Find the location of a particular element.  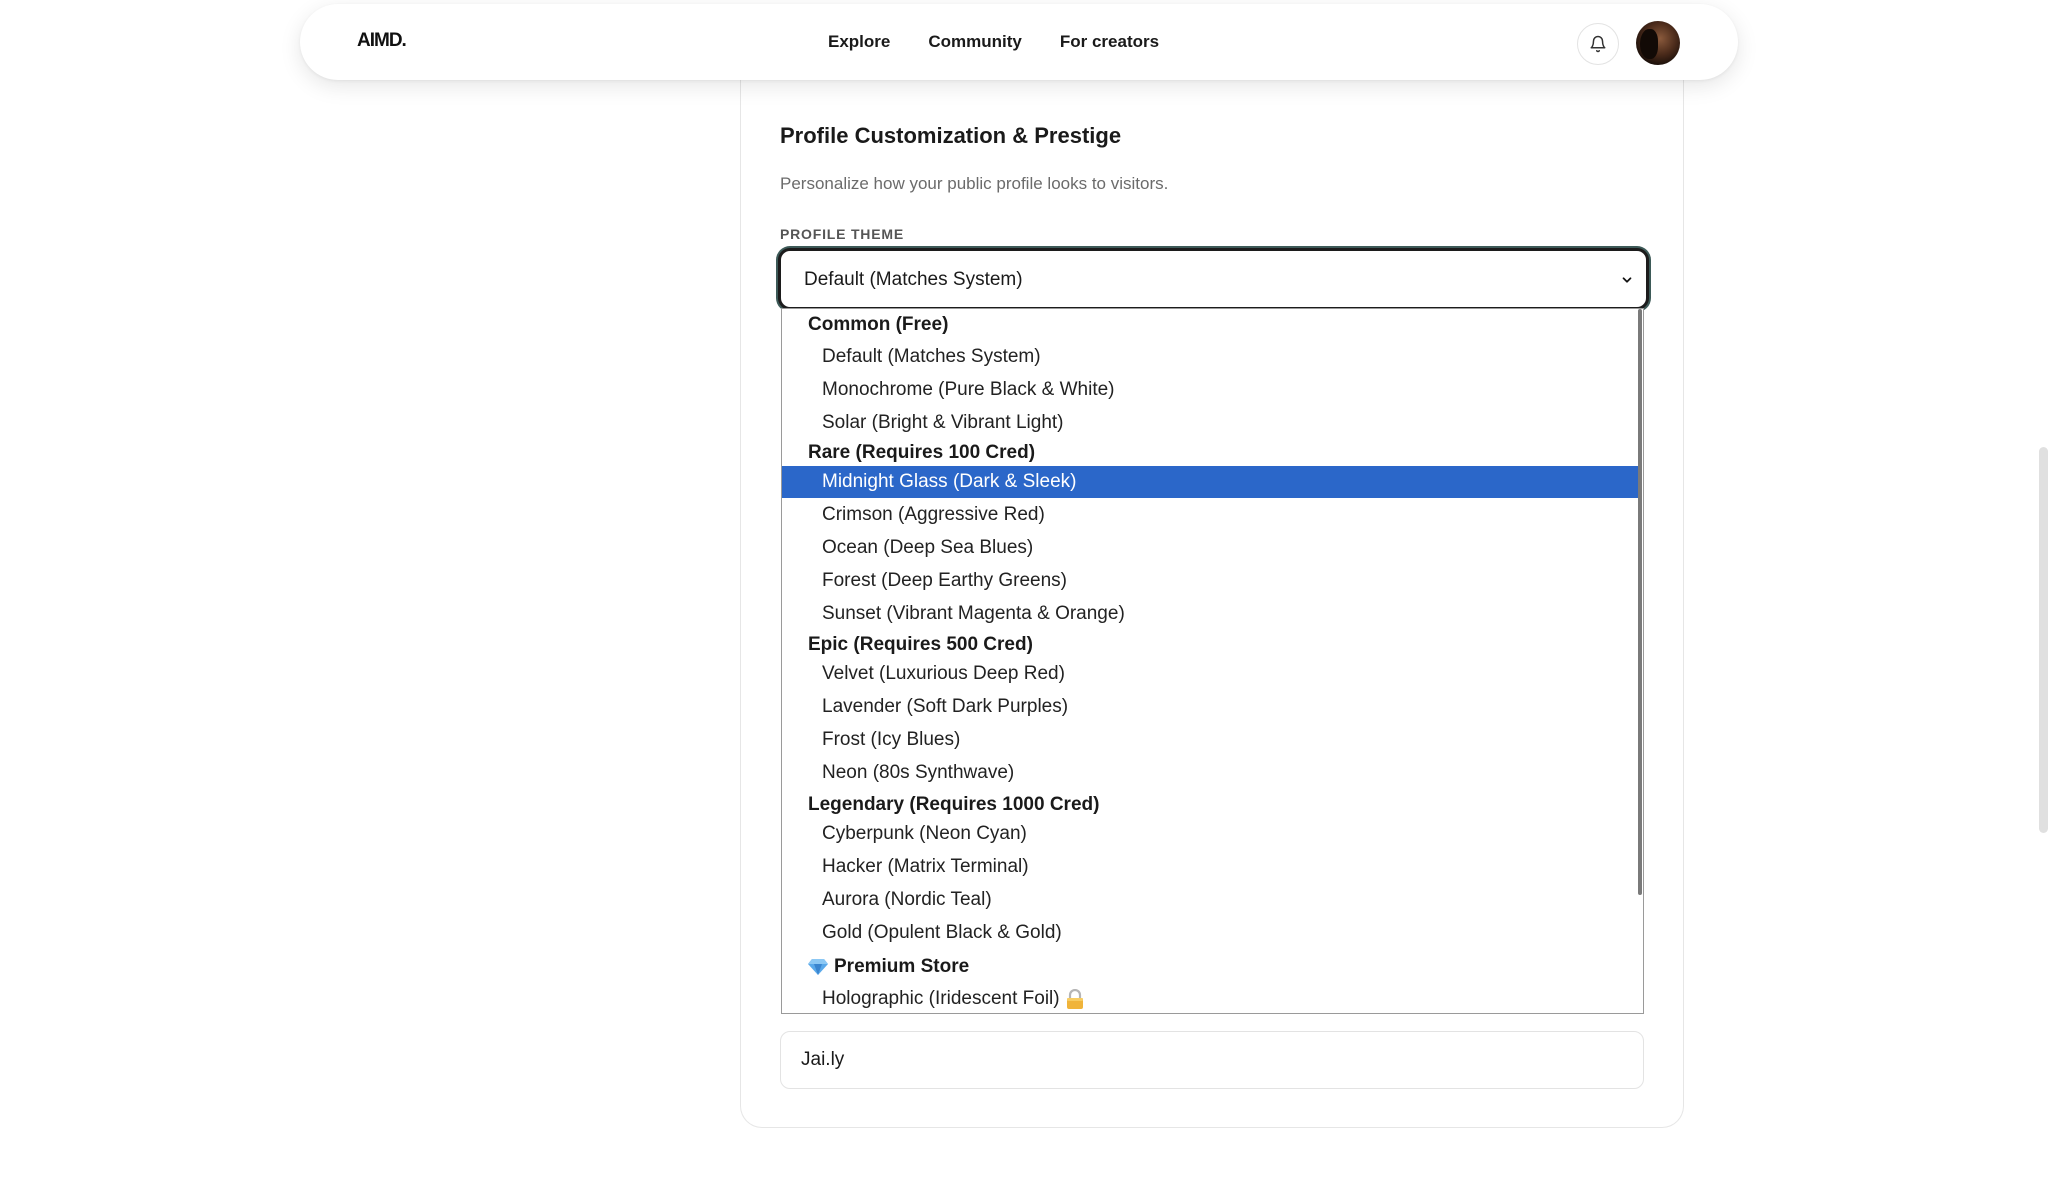

option-sunset: Sunset (Vibrant Magenta & Orange) is located at coordinates (1210, 614).